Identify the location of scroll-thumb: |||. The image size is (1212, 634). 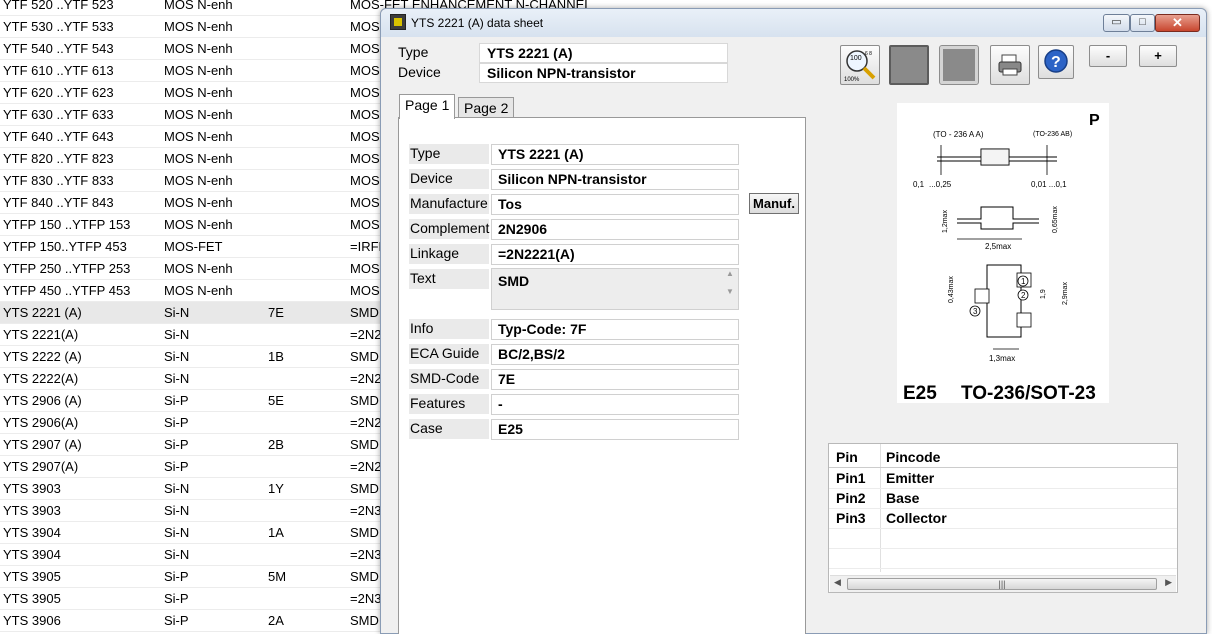
(1002, 584).